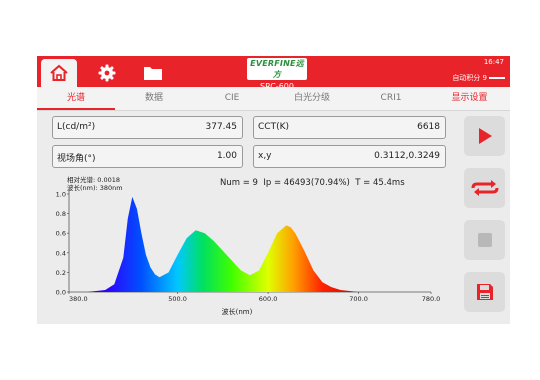 The height and width of the screenshot is (380, 540). What do you see at coordinates (469, 98) in the screenshot?
I see `tab-display-settings: 显示设置` at bounding box center [469, 98].